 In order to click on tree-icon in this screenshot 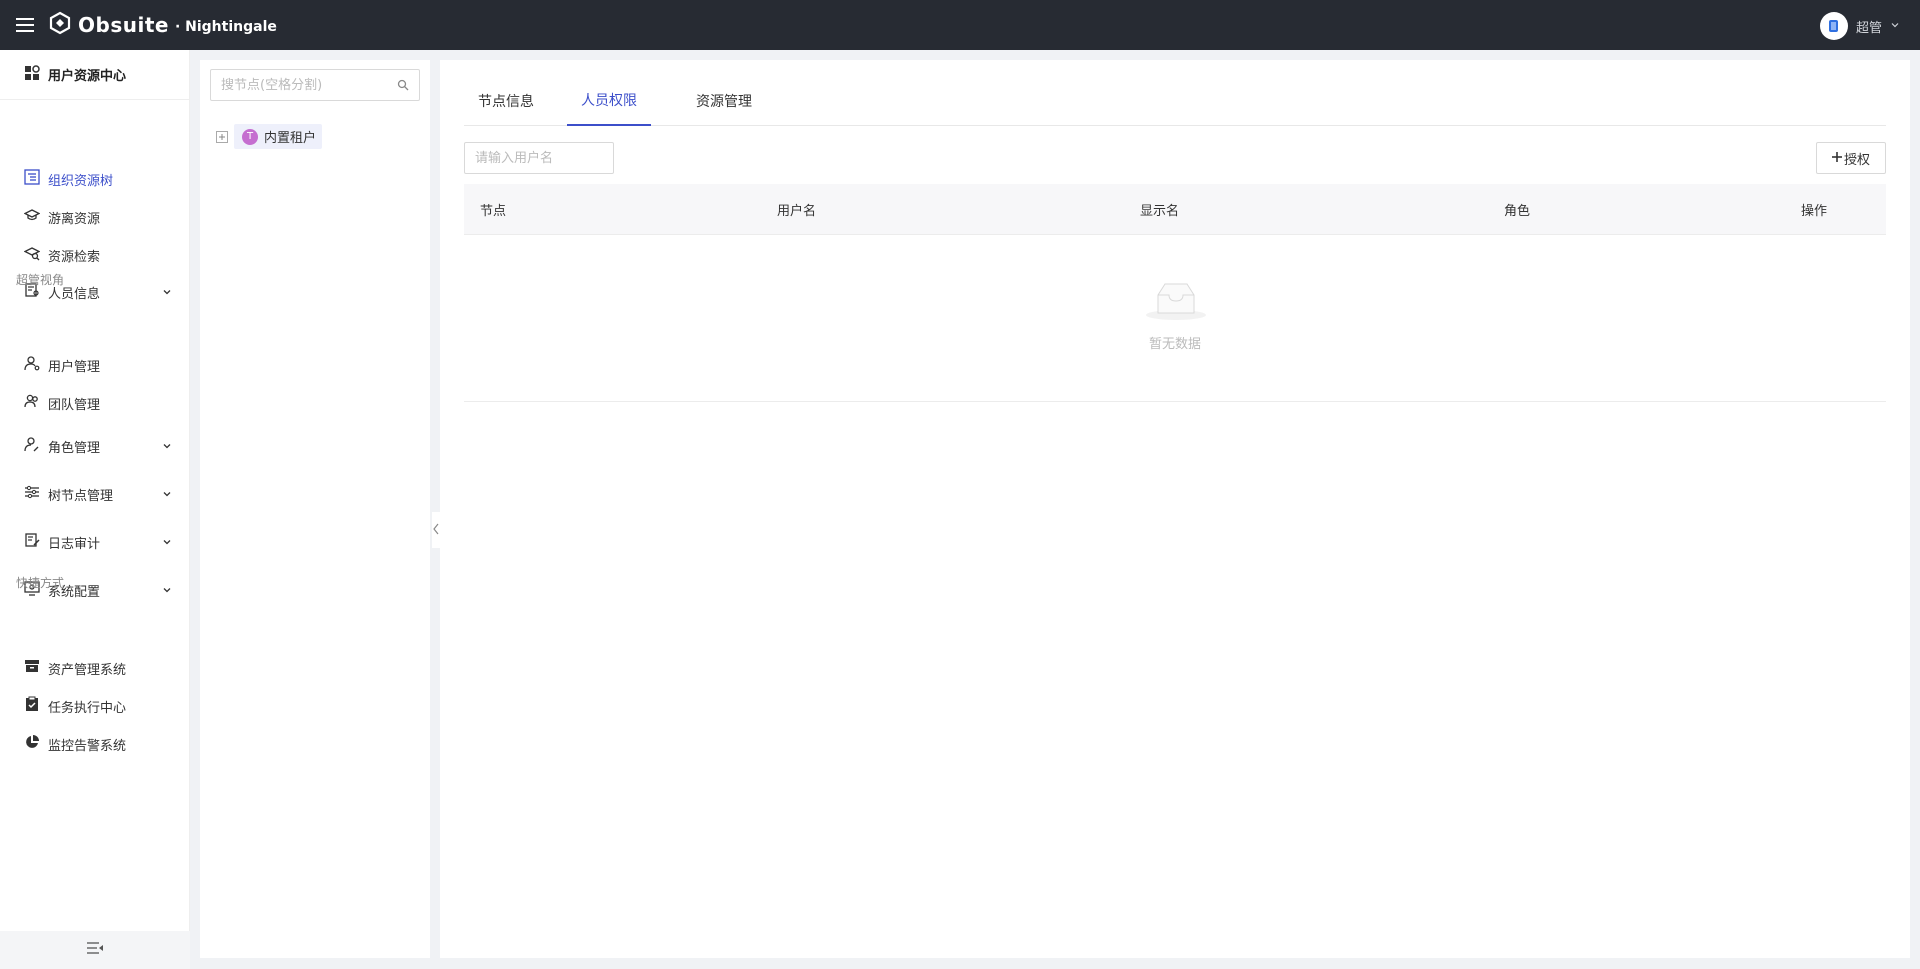, I will do `click(32, 179)`.